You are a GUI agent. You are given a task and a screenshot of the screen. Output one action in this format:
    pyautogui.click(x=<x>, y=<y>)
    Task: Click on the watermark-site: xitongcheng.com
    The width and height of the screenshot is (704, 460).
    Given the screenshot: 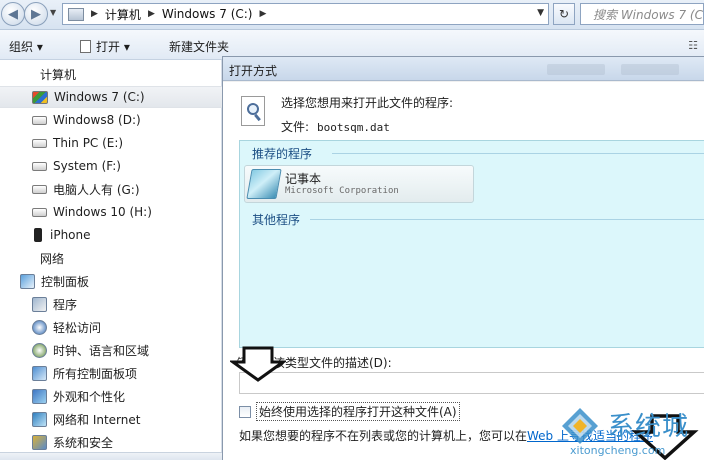 What is the action you would take?
    pyautogui.click(x=618, y=450)
    